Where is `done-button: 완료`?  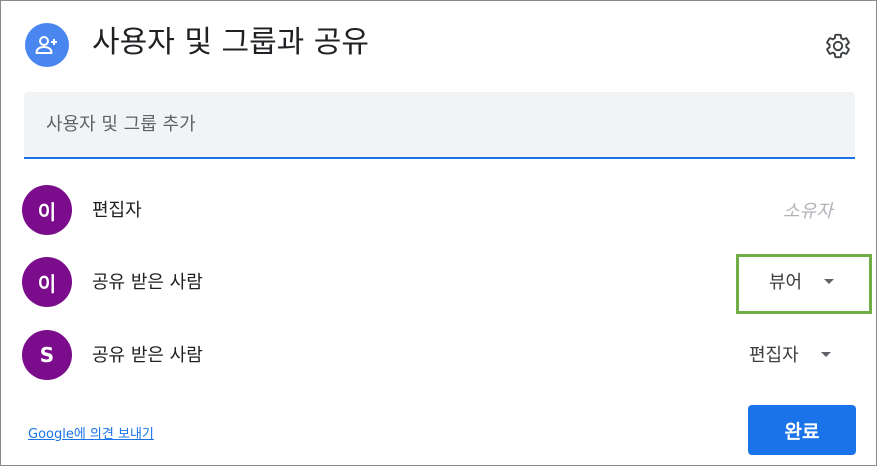
done-button: 완료 is located at coordinates (802, 430).